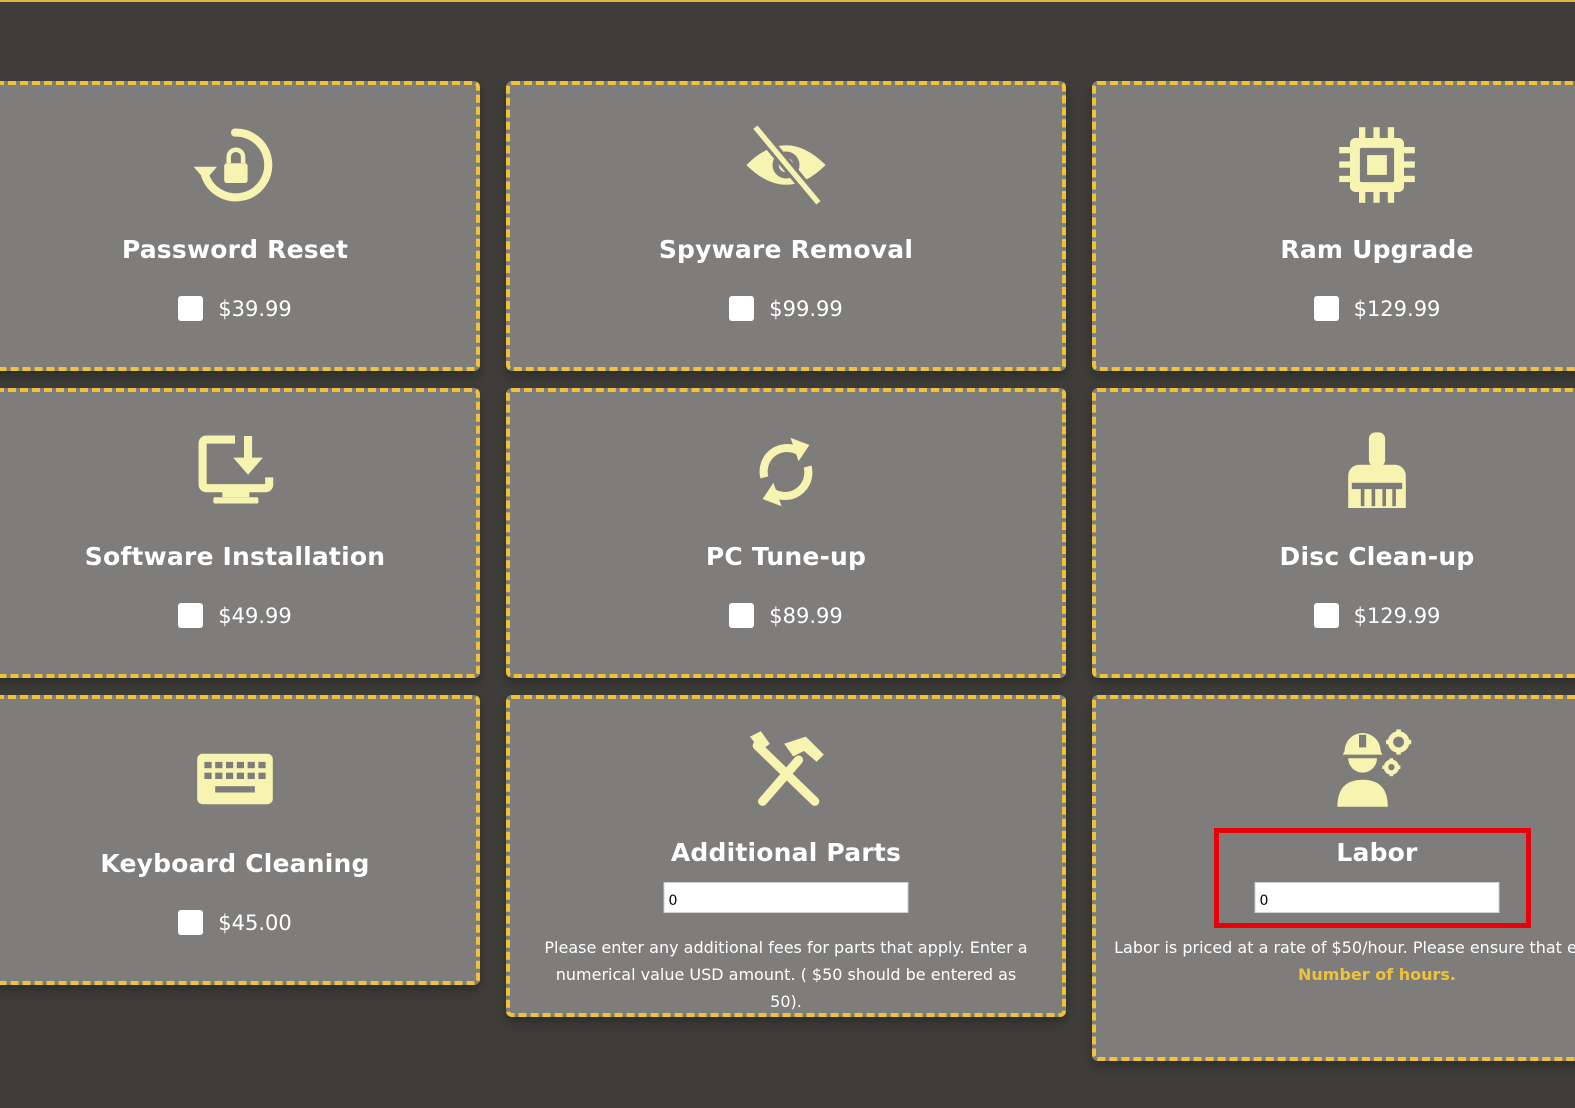  I want to click on service-price: $99.99, so click(806, 308).